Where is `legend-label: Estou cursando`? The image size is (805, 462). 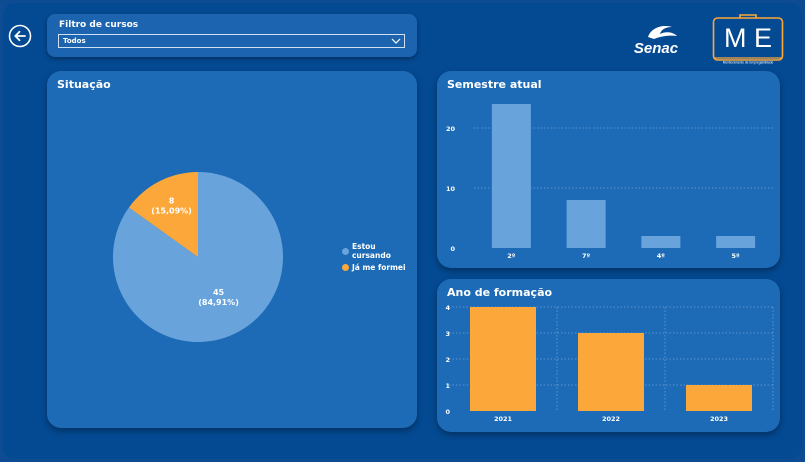 legend-label: Estou cursando is located at coordinates (371, 251).